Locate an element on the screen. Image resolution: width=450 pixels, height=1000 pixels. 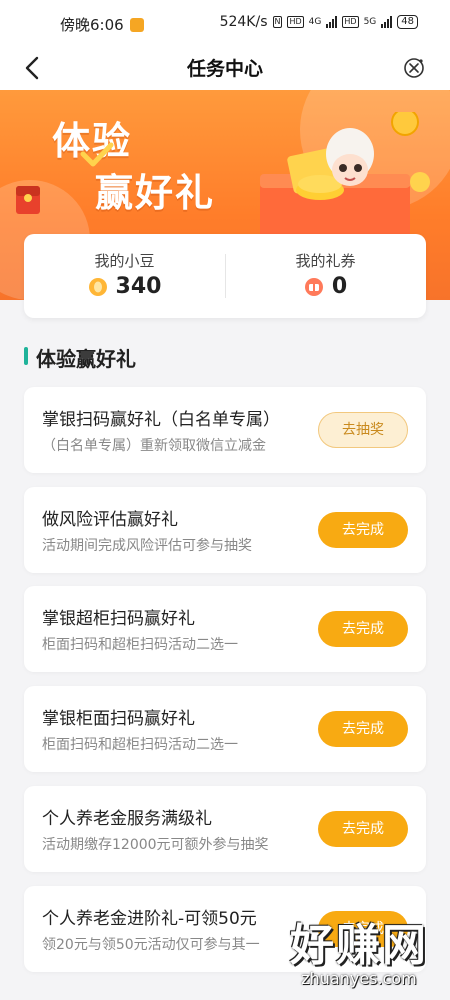
my-coupons: 我的礼券 0 is located at coordinates (325, 276).